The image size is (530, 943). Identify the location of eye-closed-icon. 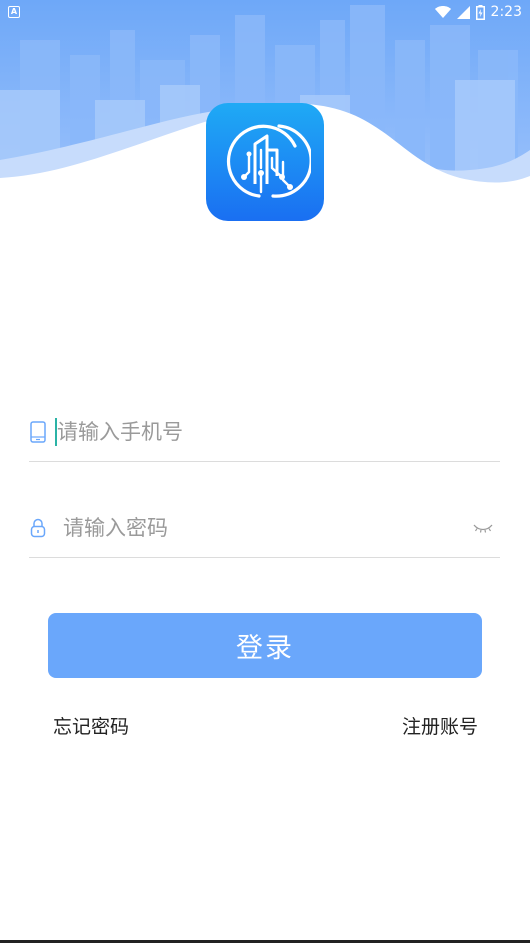
(483, 528).